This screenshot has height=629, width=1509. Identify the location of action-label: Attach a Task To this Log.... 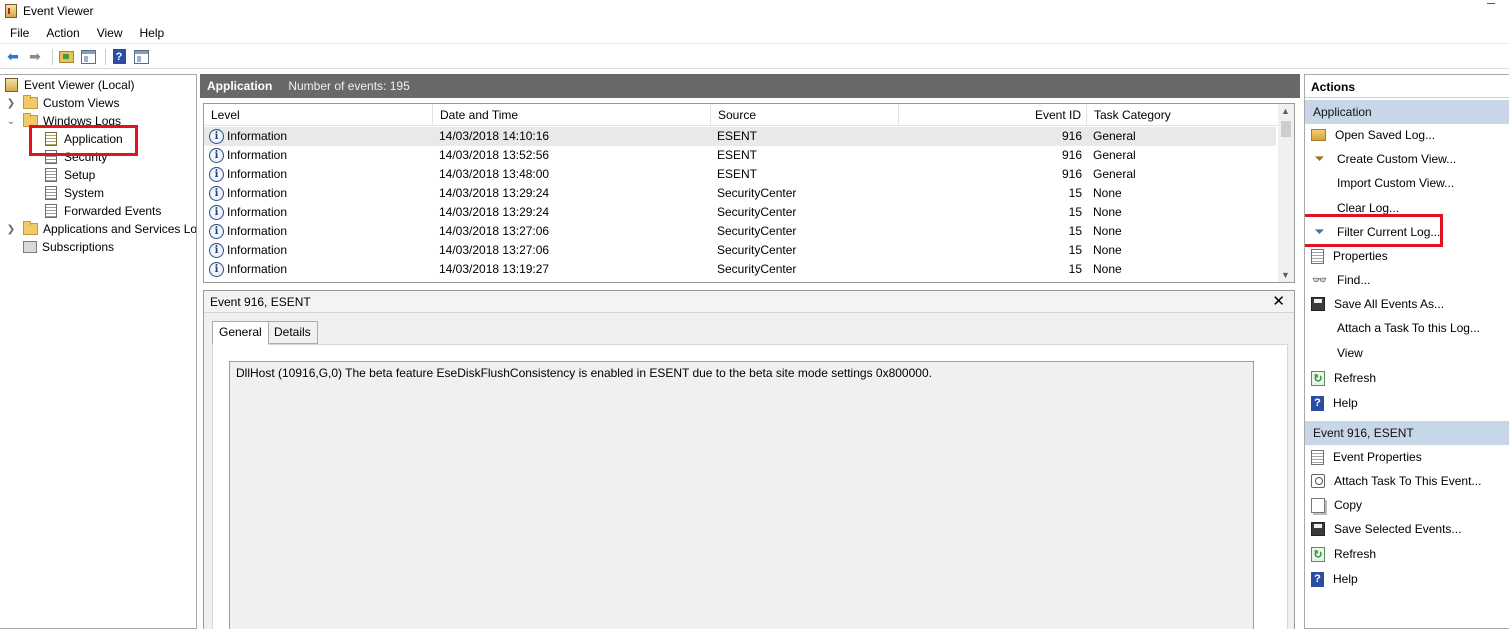
(1408, 328).